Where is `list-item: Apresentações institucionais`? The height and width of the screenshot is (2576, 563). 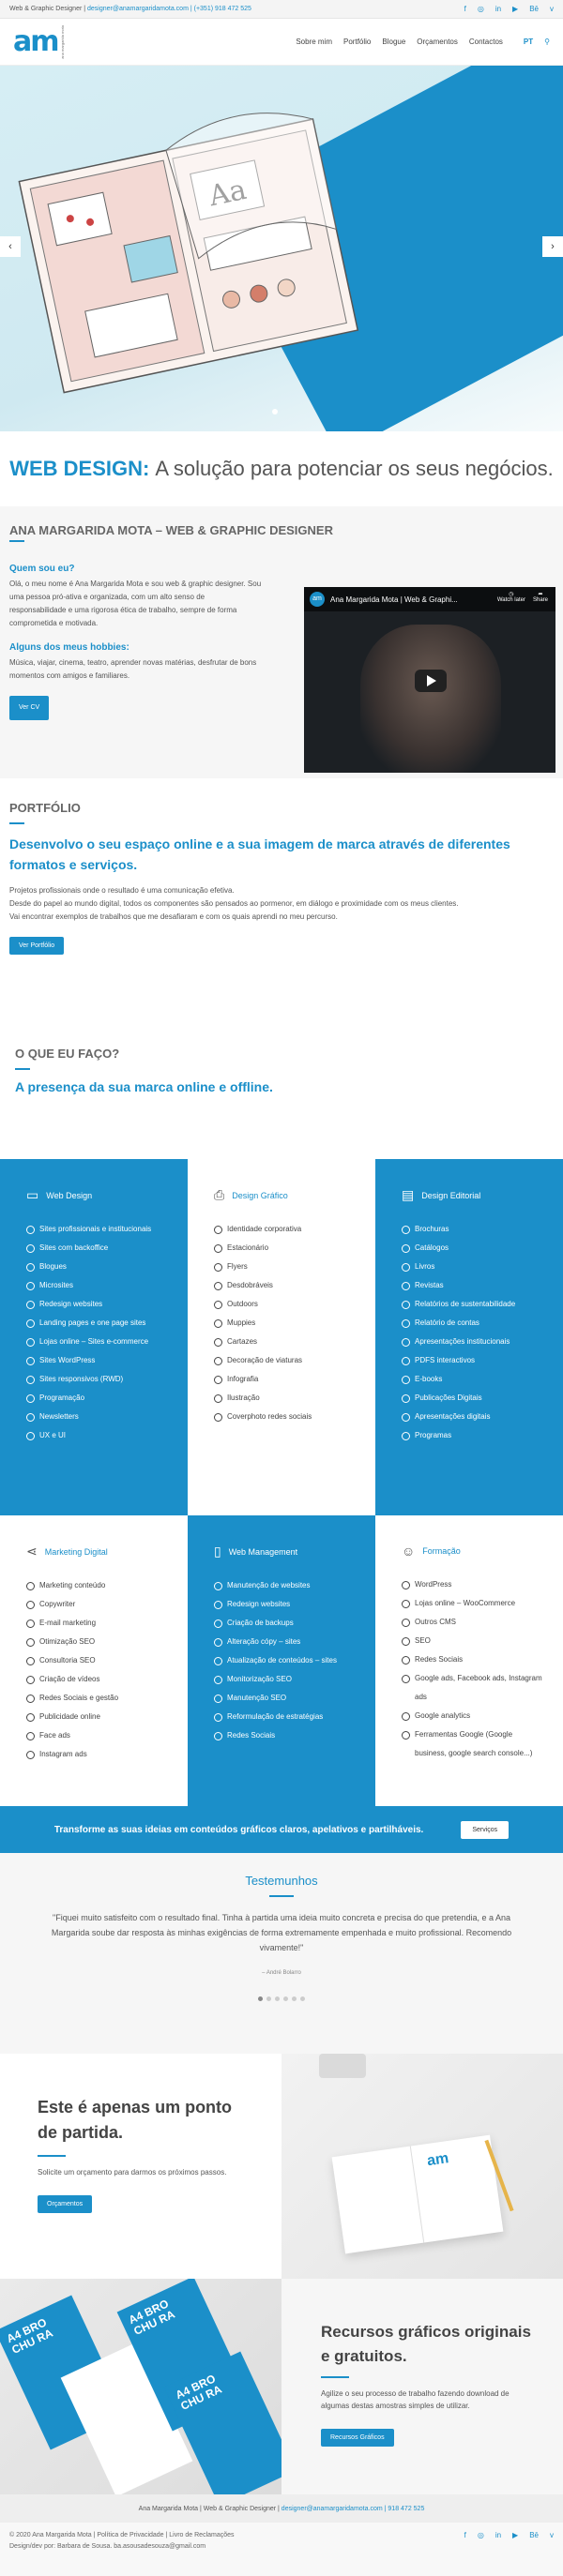 list-item: Apresentações institucionais is located at coordinates (473, 1342).